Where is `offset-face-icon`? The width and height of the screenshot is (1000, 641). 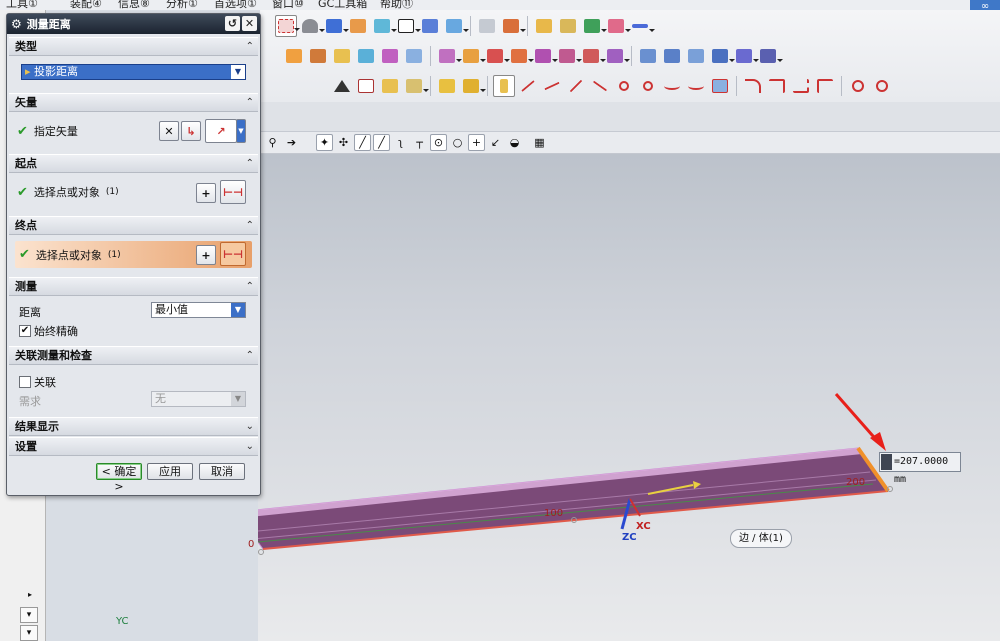 offset-face-icon is located at coordinates (569, 56).